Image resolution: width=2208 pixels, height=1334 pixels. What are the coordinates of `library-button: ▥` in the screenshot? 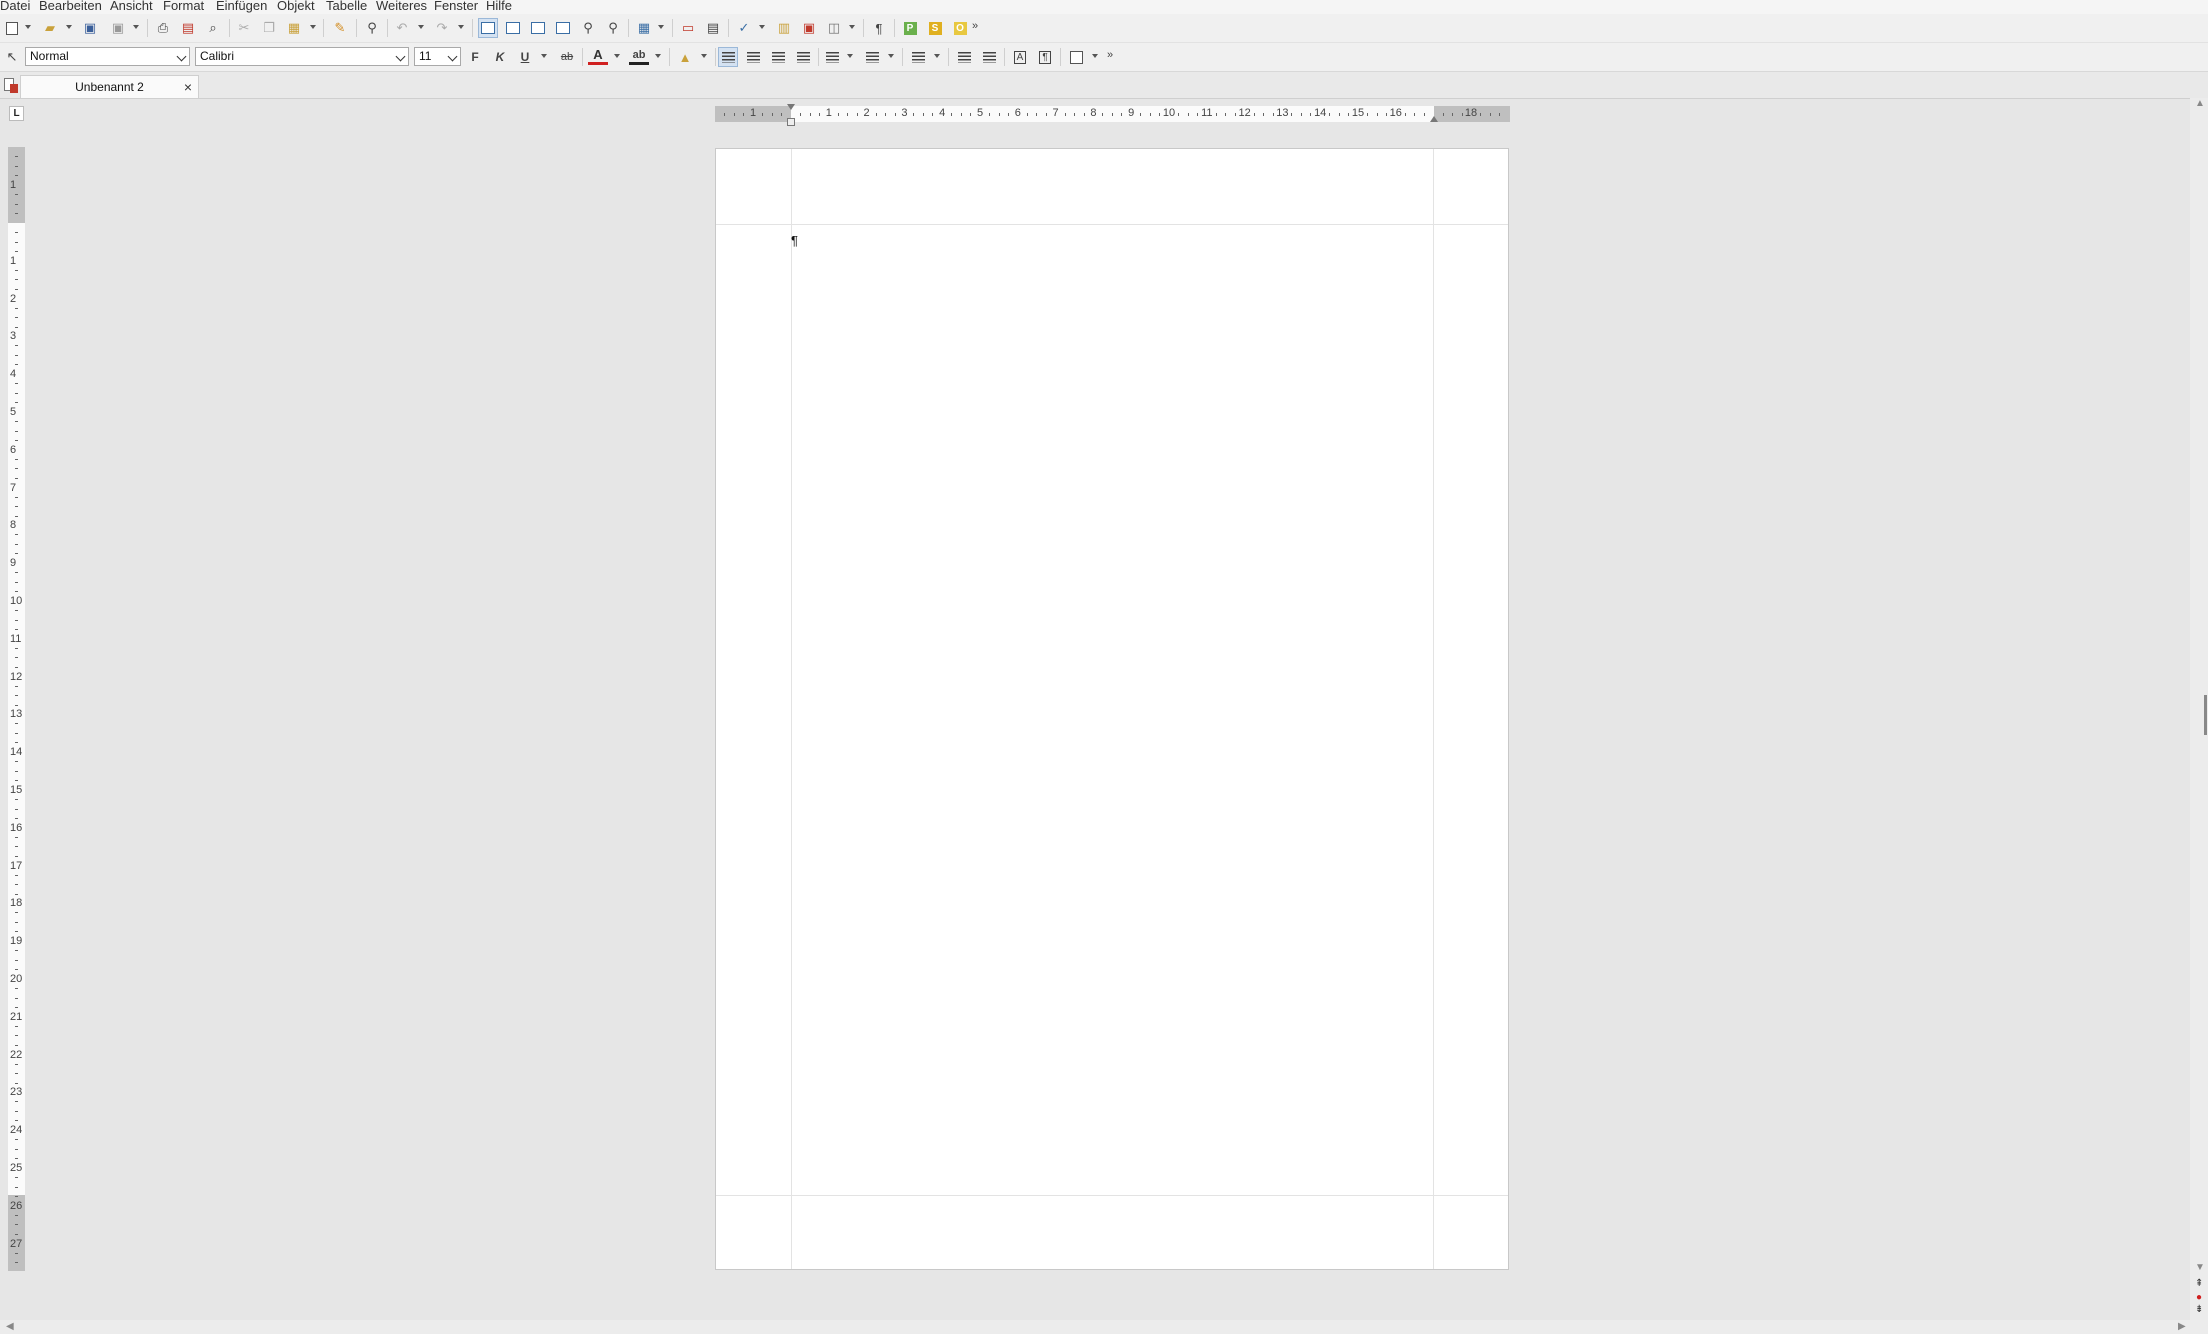 It's located at (784, 28).